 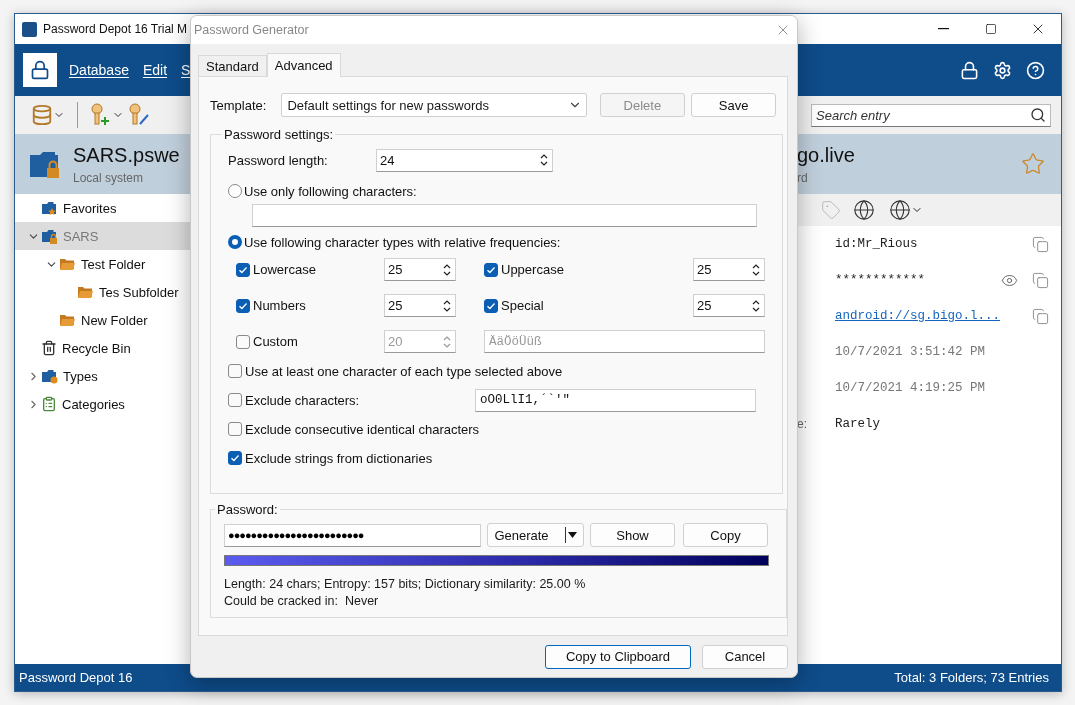 I want to click on exclude-characters-field: oO0LlI1,´`'", so click(x=615, y=400).